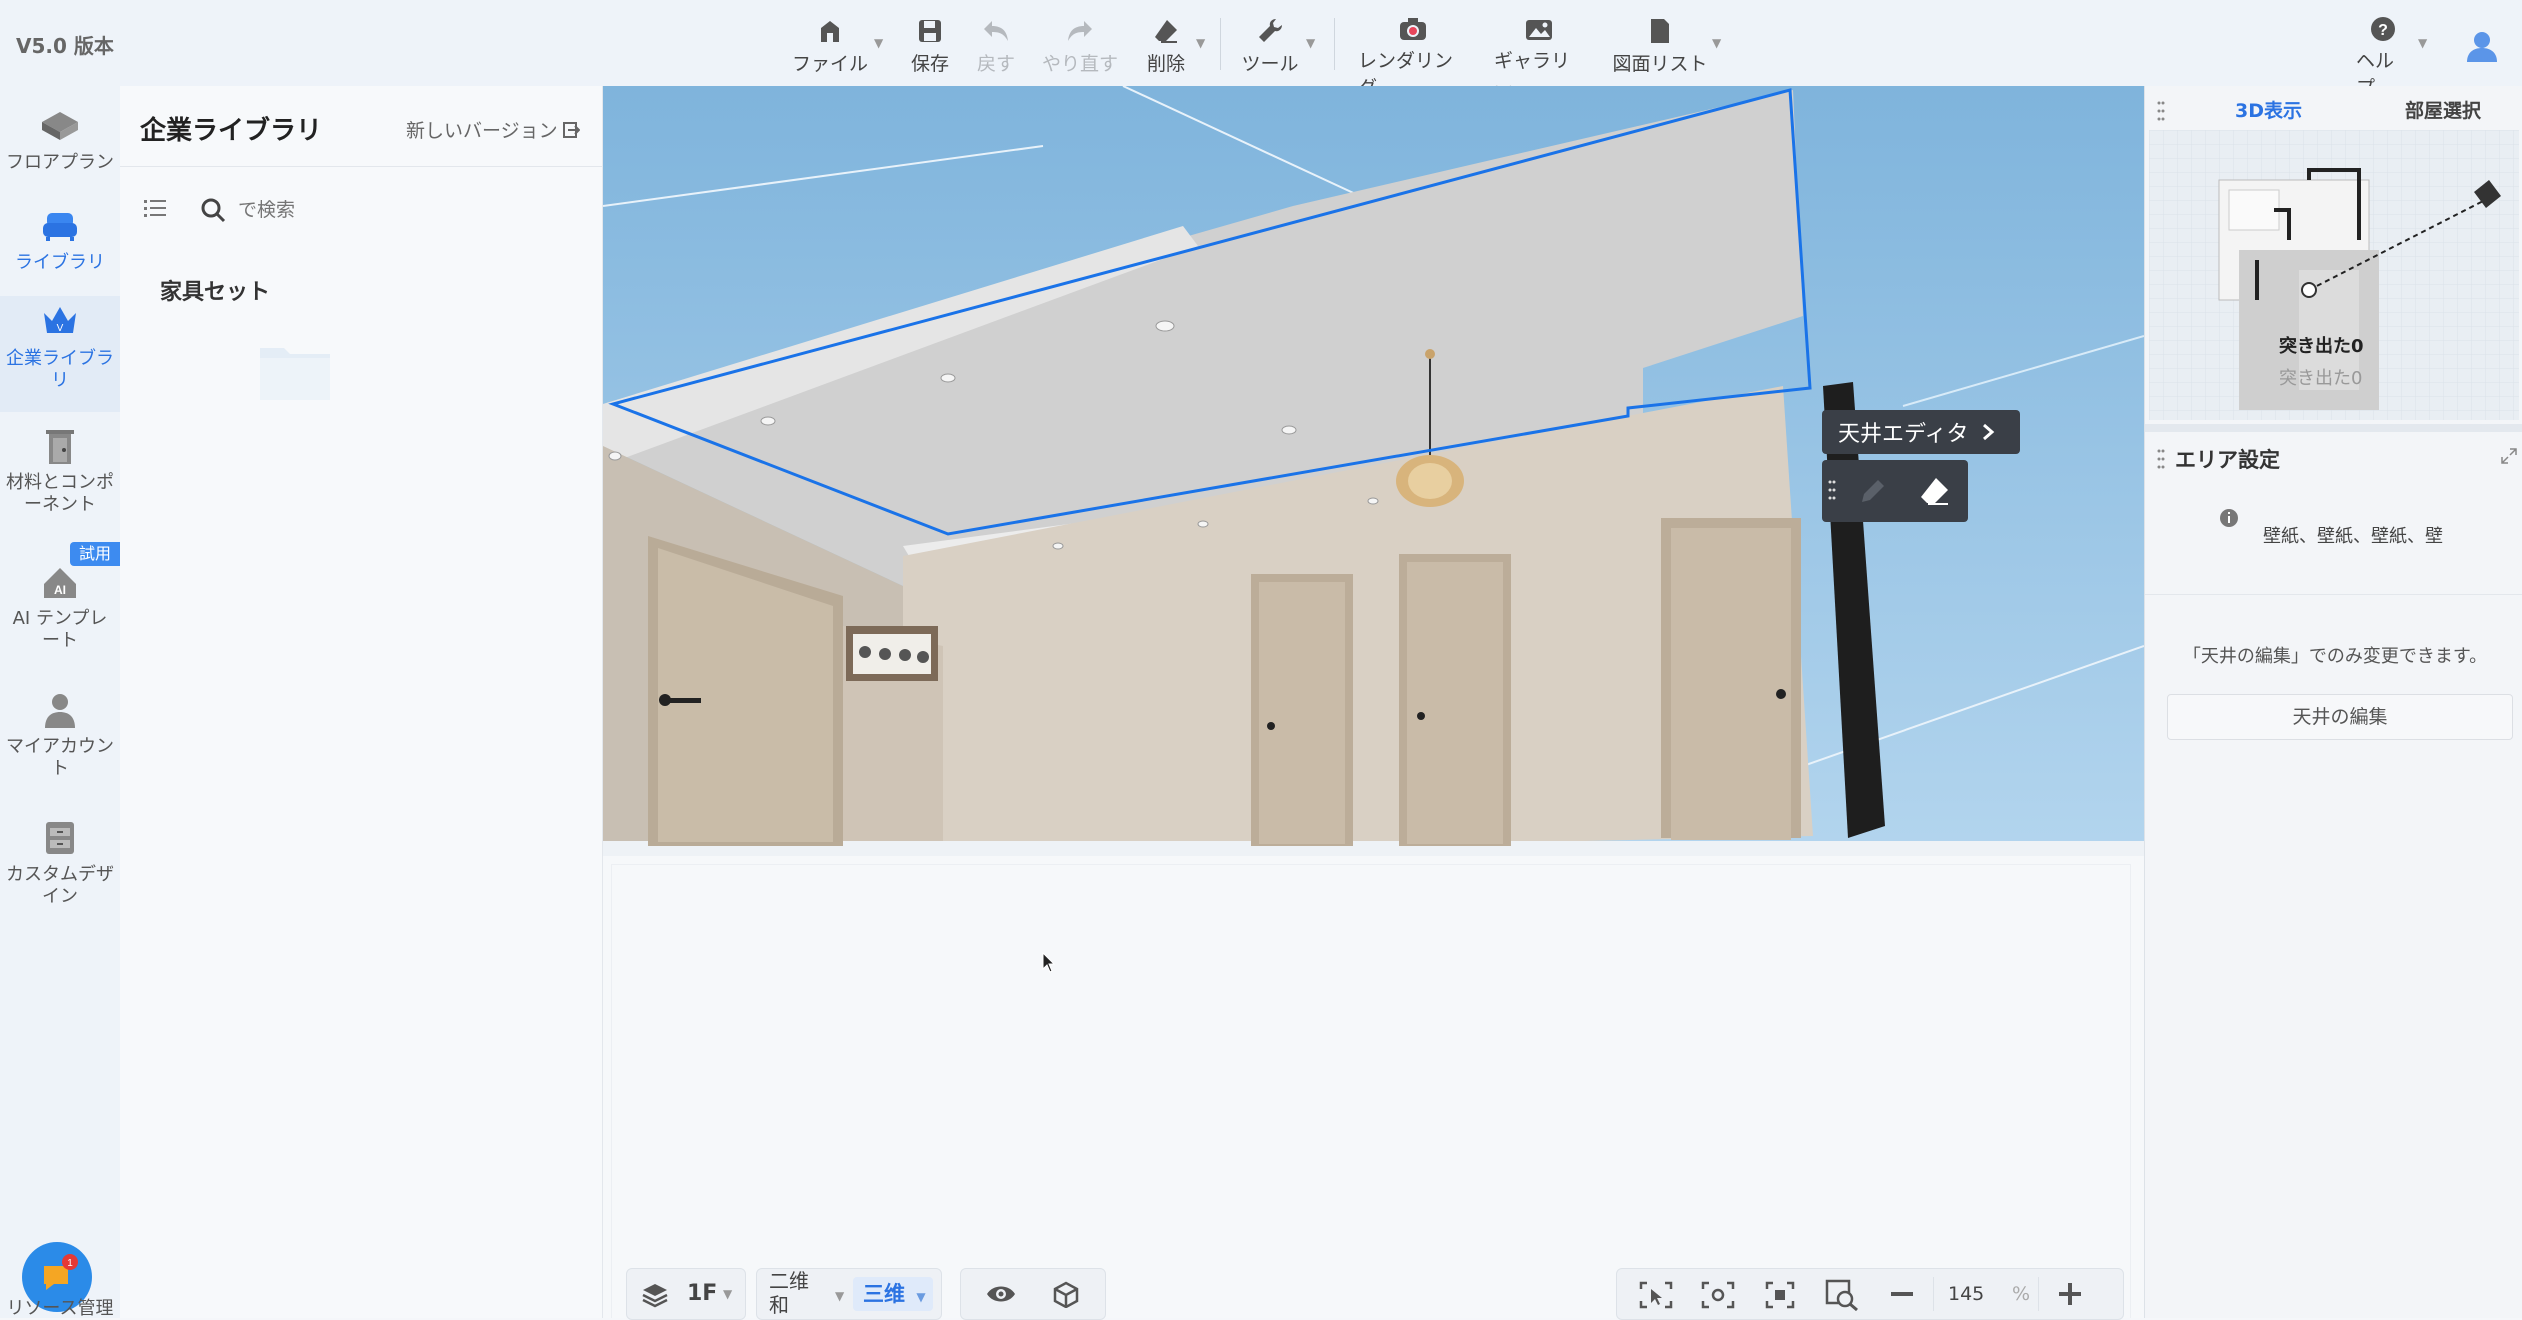  What do you see at coordinates (295, 374) in the screenshot?
I see `folder-icon` at bounding box center [295, 374].